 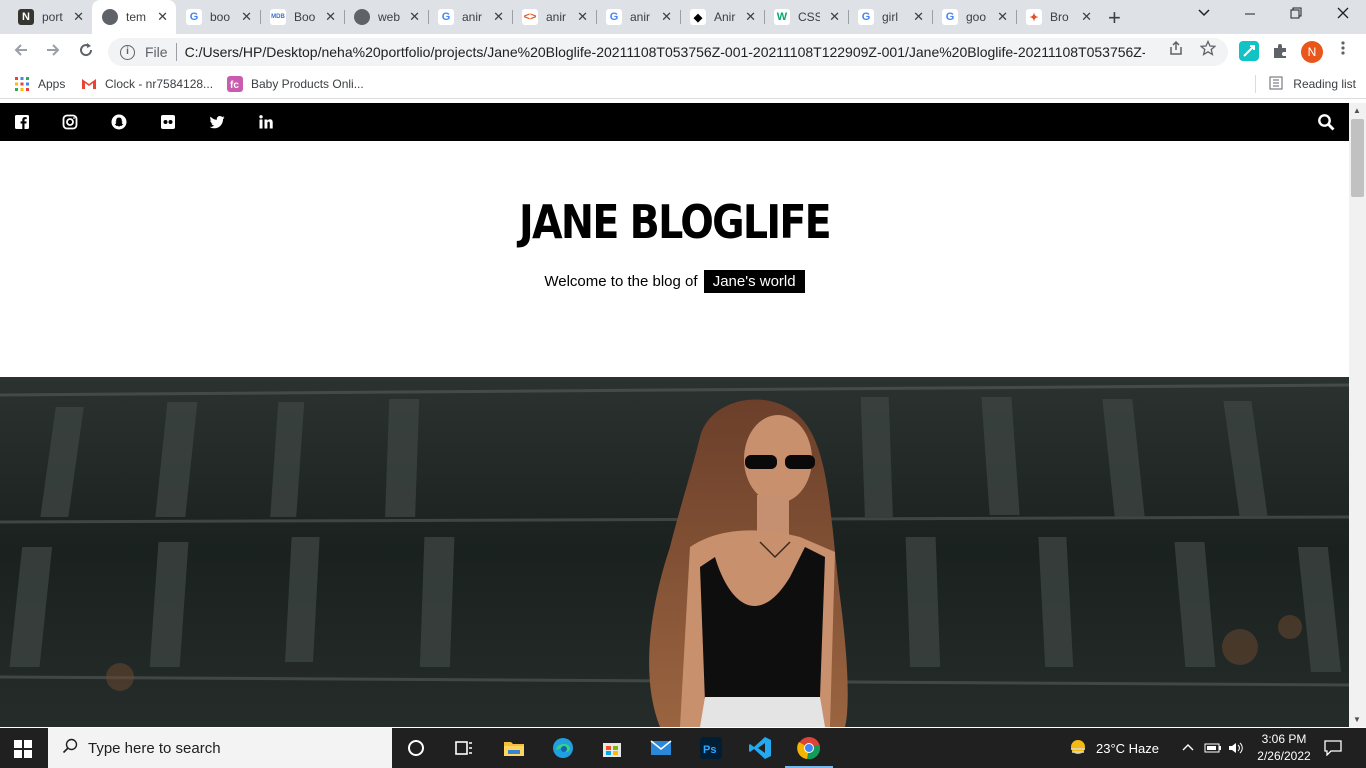 I want to click on linkedin-icon, so click(x=266, y=122).